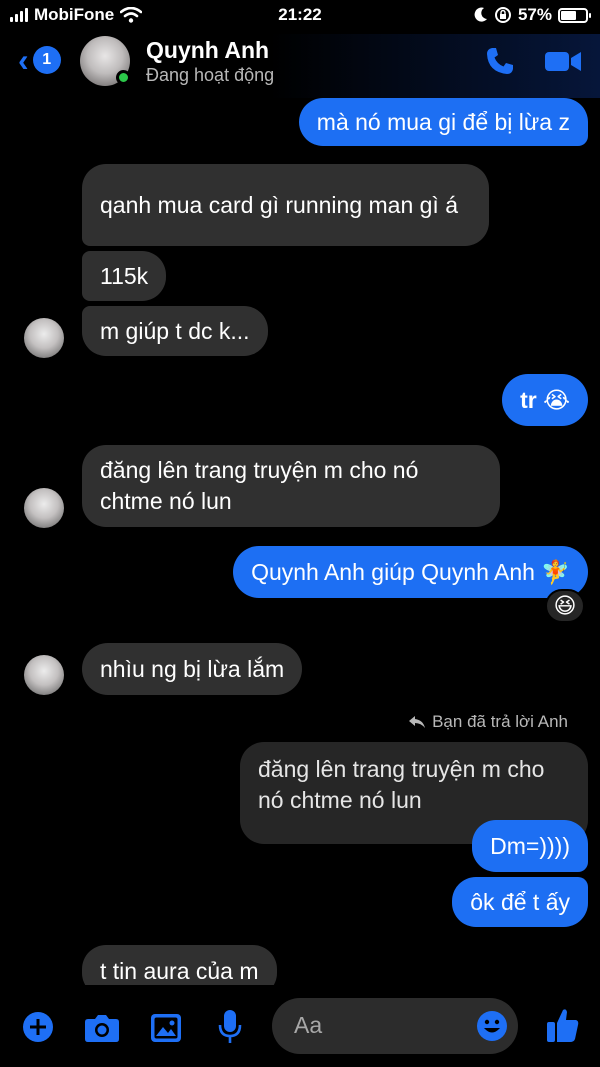 This screenshot has width=600, height=1067. What do you see at coordinates (207, 50) in the screenshot?
I see `contact-name: Quynh Anh` at bounding box center [207, 50].